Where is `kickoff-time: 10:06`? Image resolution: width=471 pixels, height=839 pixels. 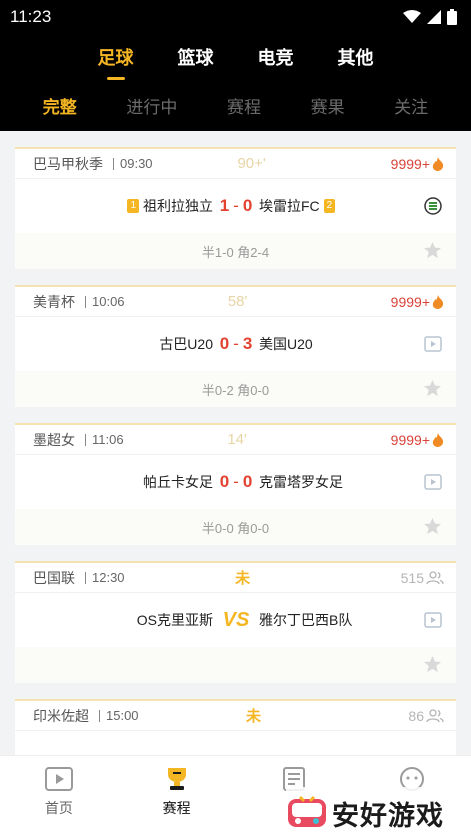 kickoff-time: 10:06 is located at coordinates (105, 301).